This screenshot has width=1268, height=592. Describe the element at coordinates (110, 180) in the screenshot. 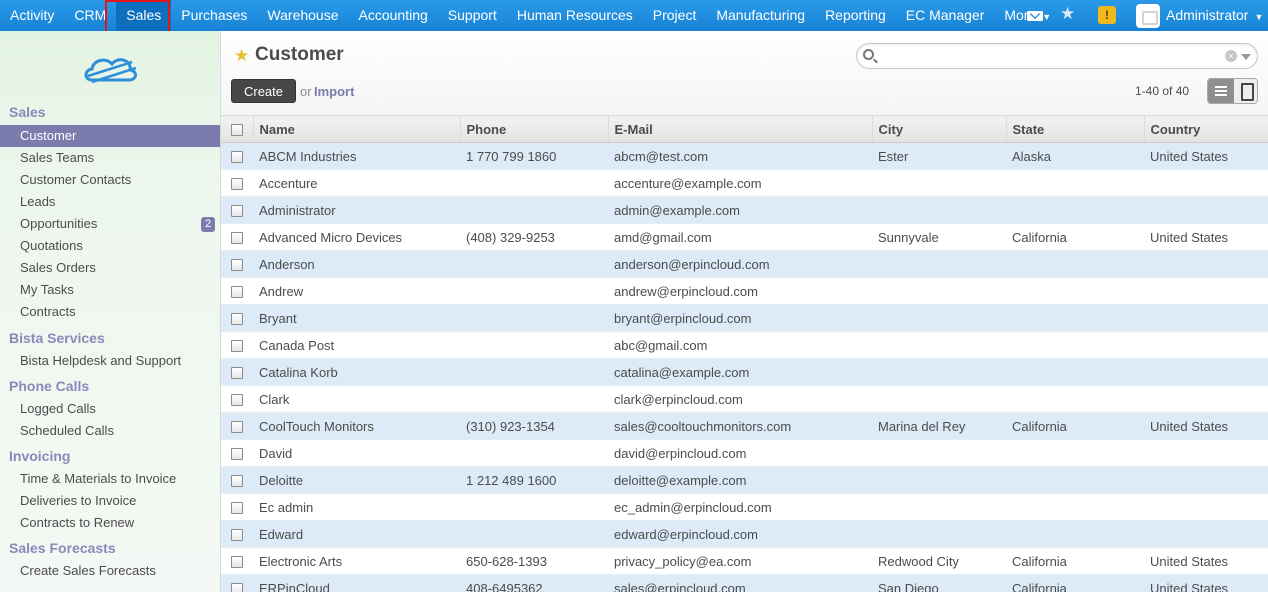

I see `sidebar-item-customer-contacts: Customer Contacts` at that location.